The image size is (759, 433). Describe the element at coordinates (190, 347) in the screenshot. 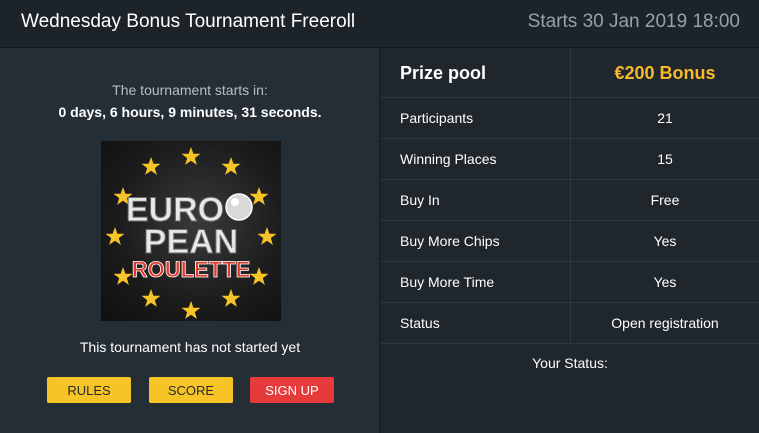

I see `tournament-status-text: This tournament has not started yet` at that location.